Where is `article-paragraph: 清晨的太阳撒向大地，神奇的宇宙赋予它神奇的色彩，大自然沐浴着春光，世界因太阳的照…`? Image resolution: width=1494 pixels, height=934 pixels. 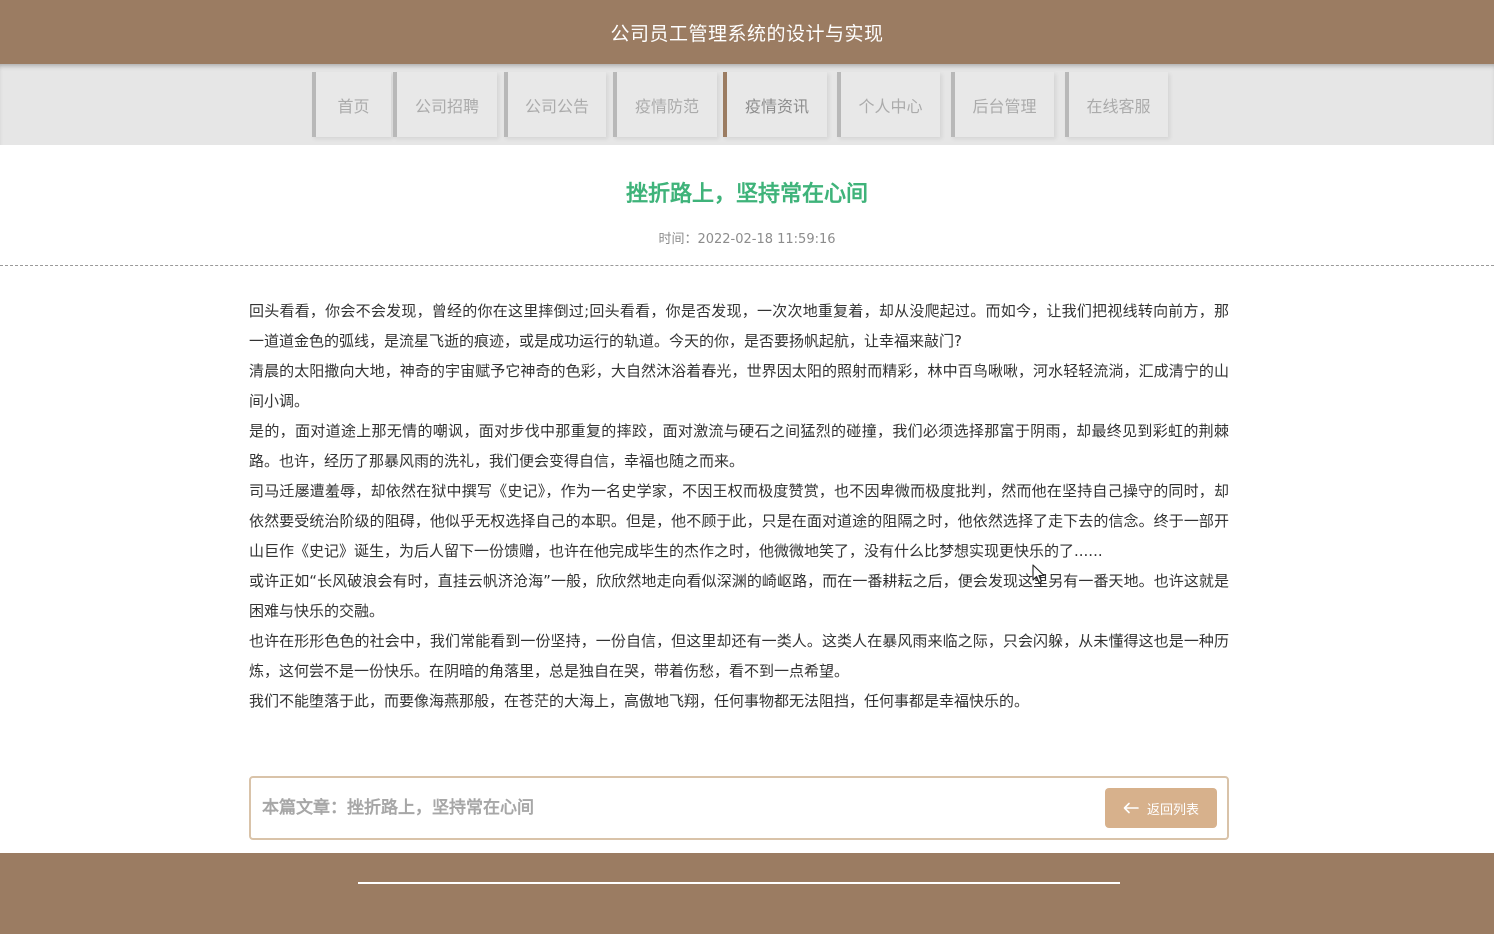
article-paragraph: 清晨的太阳撒向大地，神奇的宇宙赋予它神奇的色彩，大自然沐浴着春光，世界因太阳的照… is located at coordinates (739, 386).